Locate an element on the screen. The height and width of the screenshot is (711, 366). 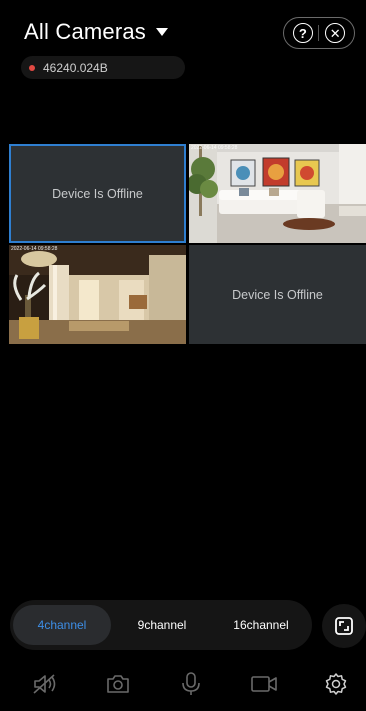
snapshot-button is located at coordinates (118, 684).